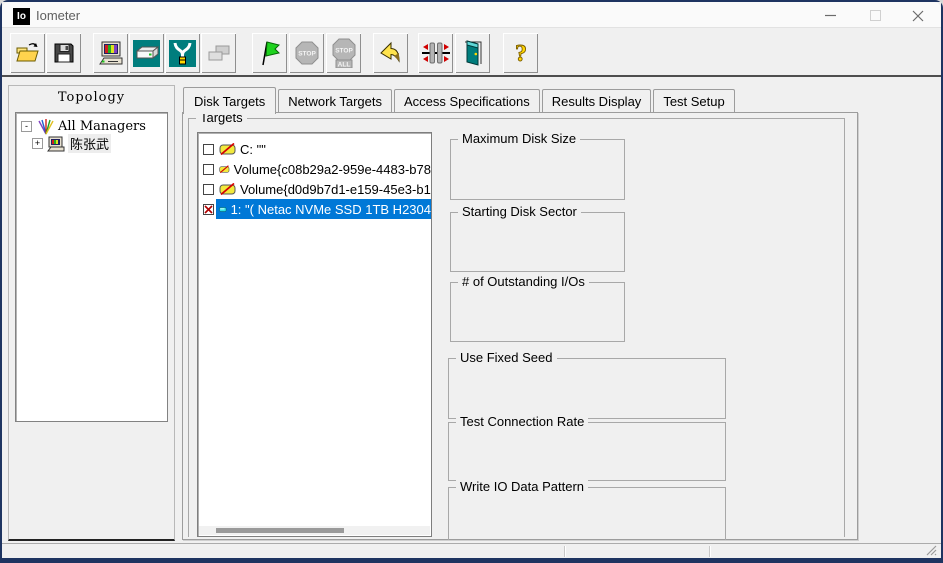 Image resolution: width=943 pixels, height=563 pixels. I want to click on tree-item-all-managers: - All Managers, so click(83, 126).